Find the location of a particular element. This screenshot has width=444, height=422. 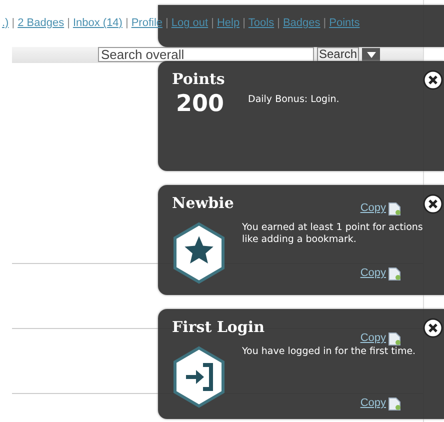

points-amount: 200 is located at coordinates (200, 104).